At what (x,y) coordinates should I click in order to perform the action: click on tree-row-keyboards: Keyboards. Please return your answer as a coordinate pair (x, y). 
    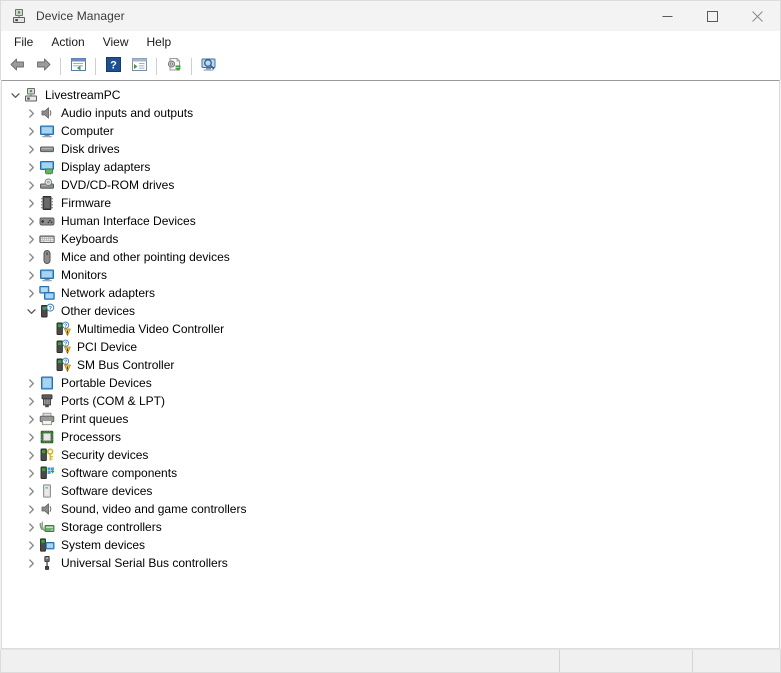
    Looking at the image, I should click on (390, 239).